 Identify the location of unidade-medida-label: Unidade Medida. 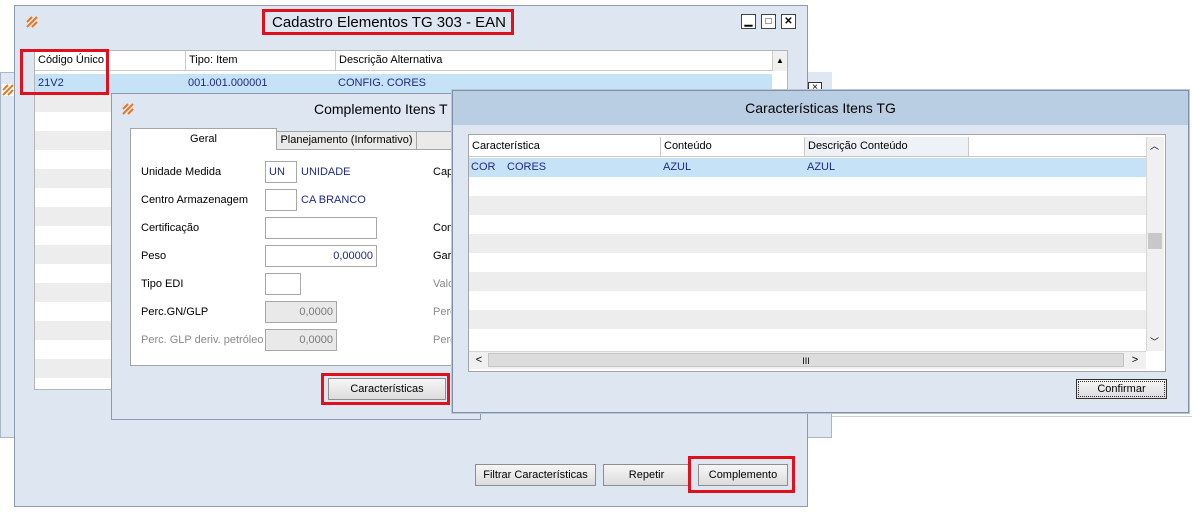
(181, 172).